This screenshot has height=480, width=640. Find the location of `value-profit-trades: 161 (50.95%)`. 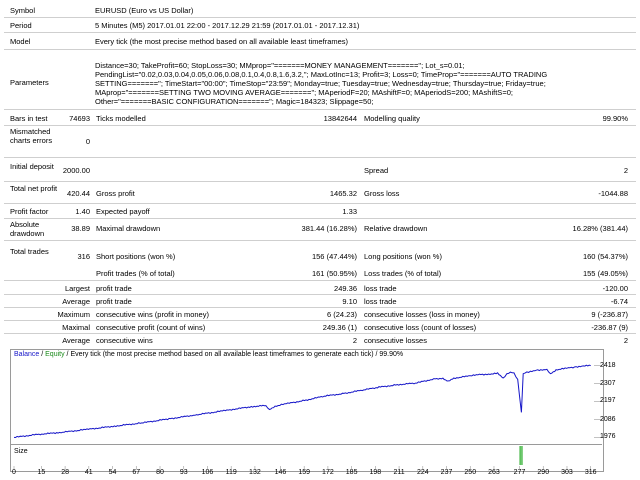

value-profit-trades: 161 (50.95%) is located at coordinates (334, 273).